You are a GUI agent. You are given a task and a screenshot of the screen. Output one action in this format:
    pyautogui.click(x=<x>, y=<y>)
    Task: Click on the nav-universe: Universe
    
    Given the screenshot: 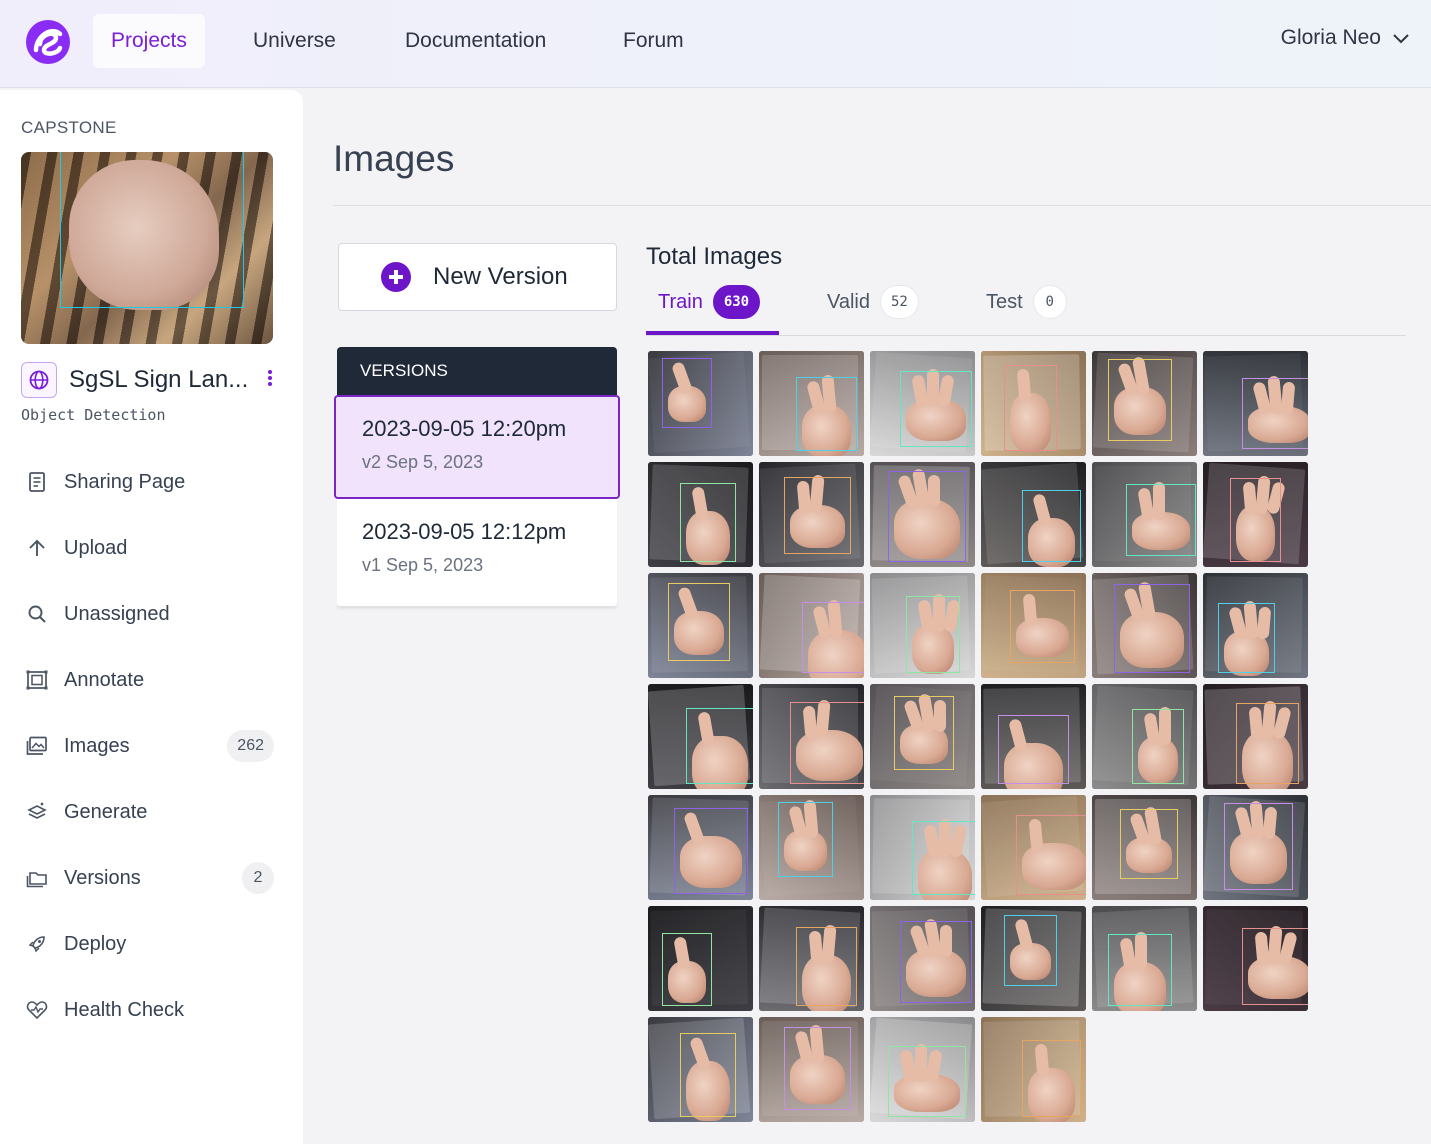 What is the action you would take?
    pyautogui.click(x=294, y=41)
    